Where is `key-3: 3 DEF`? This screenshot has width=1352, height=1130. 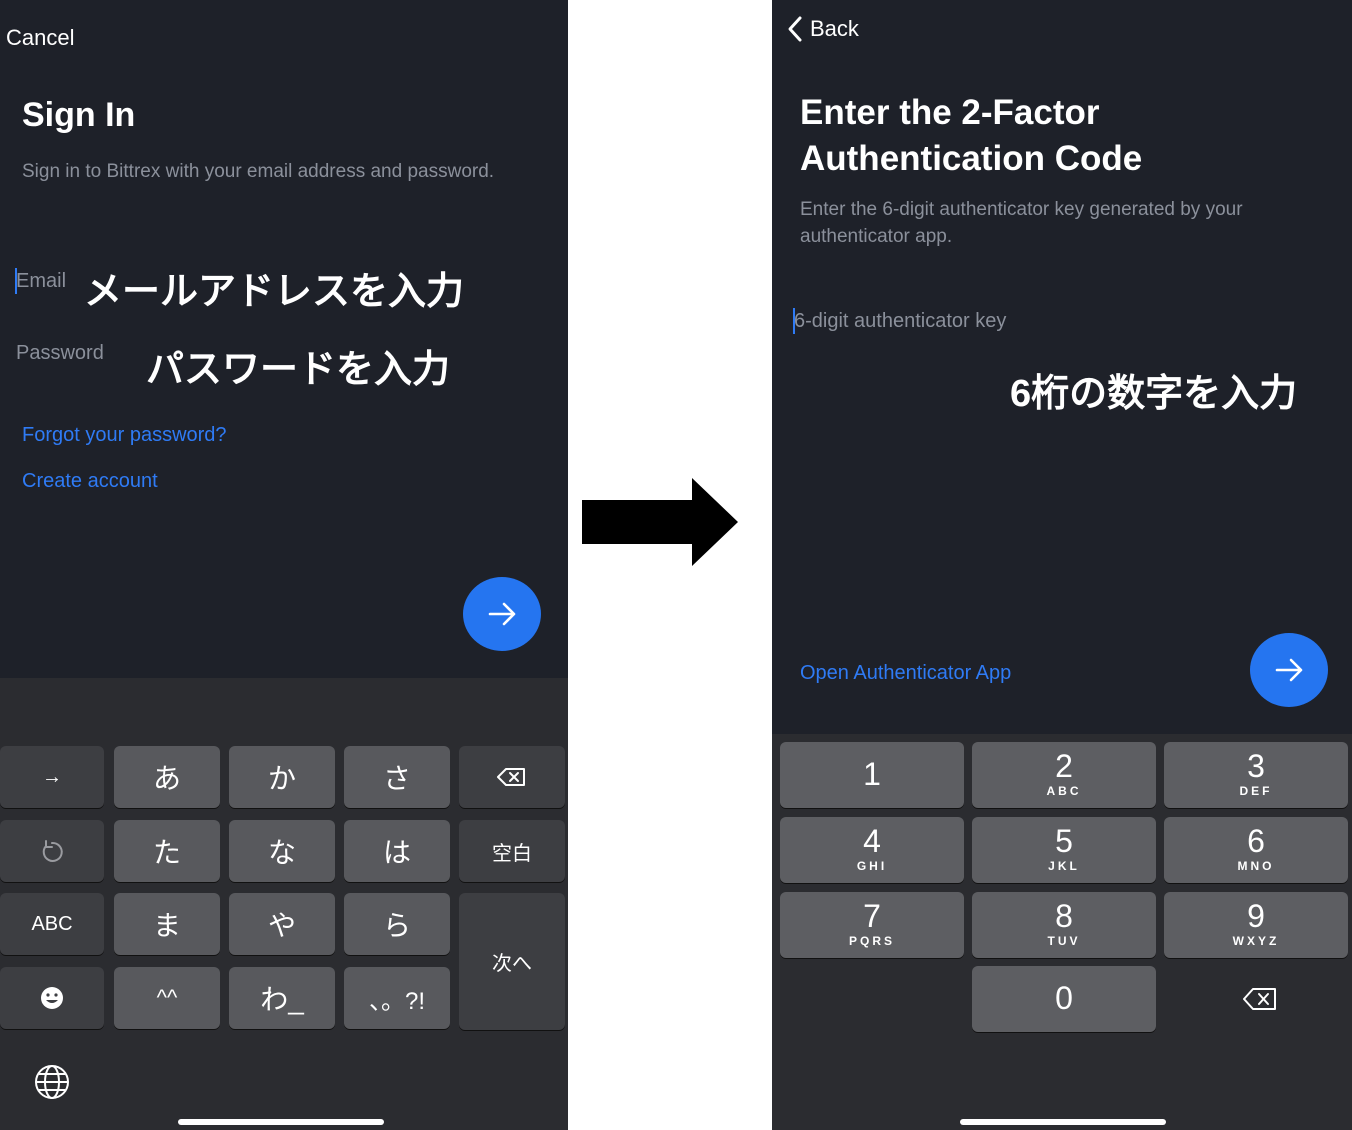
key-3: 3 DEF is located at coordinates (1256, 775).